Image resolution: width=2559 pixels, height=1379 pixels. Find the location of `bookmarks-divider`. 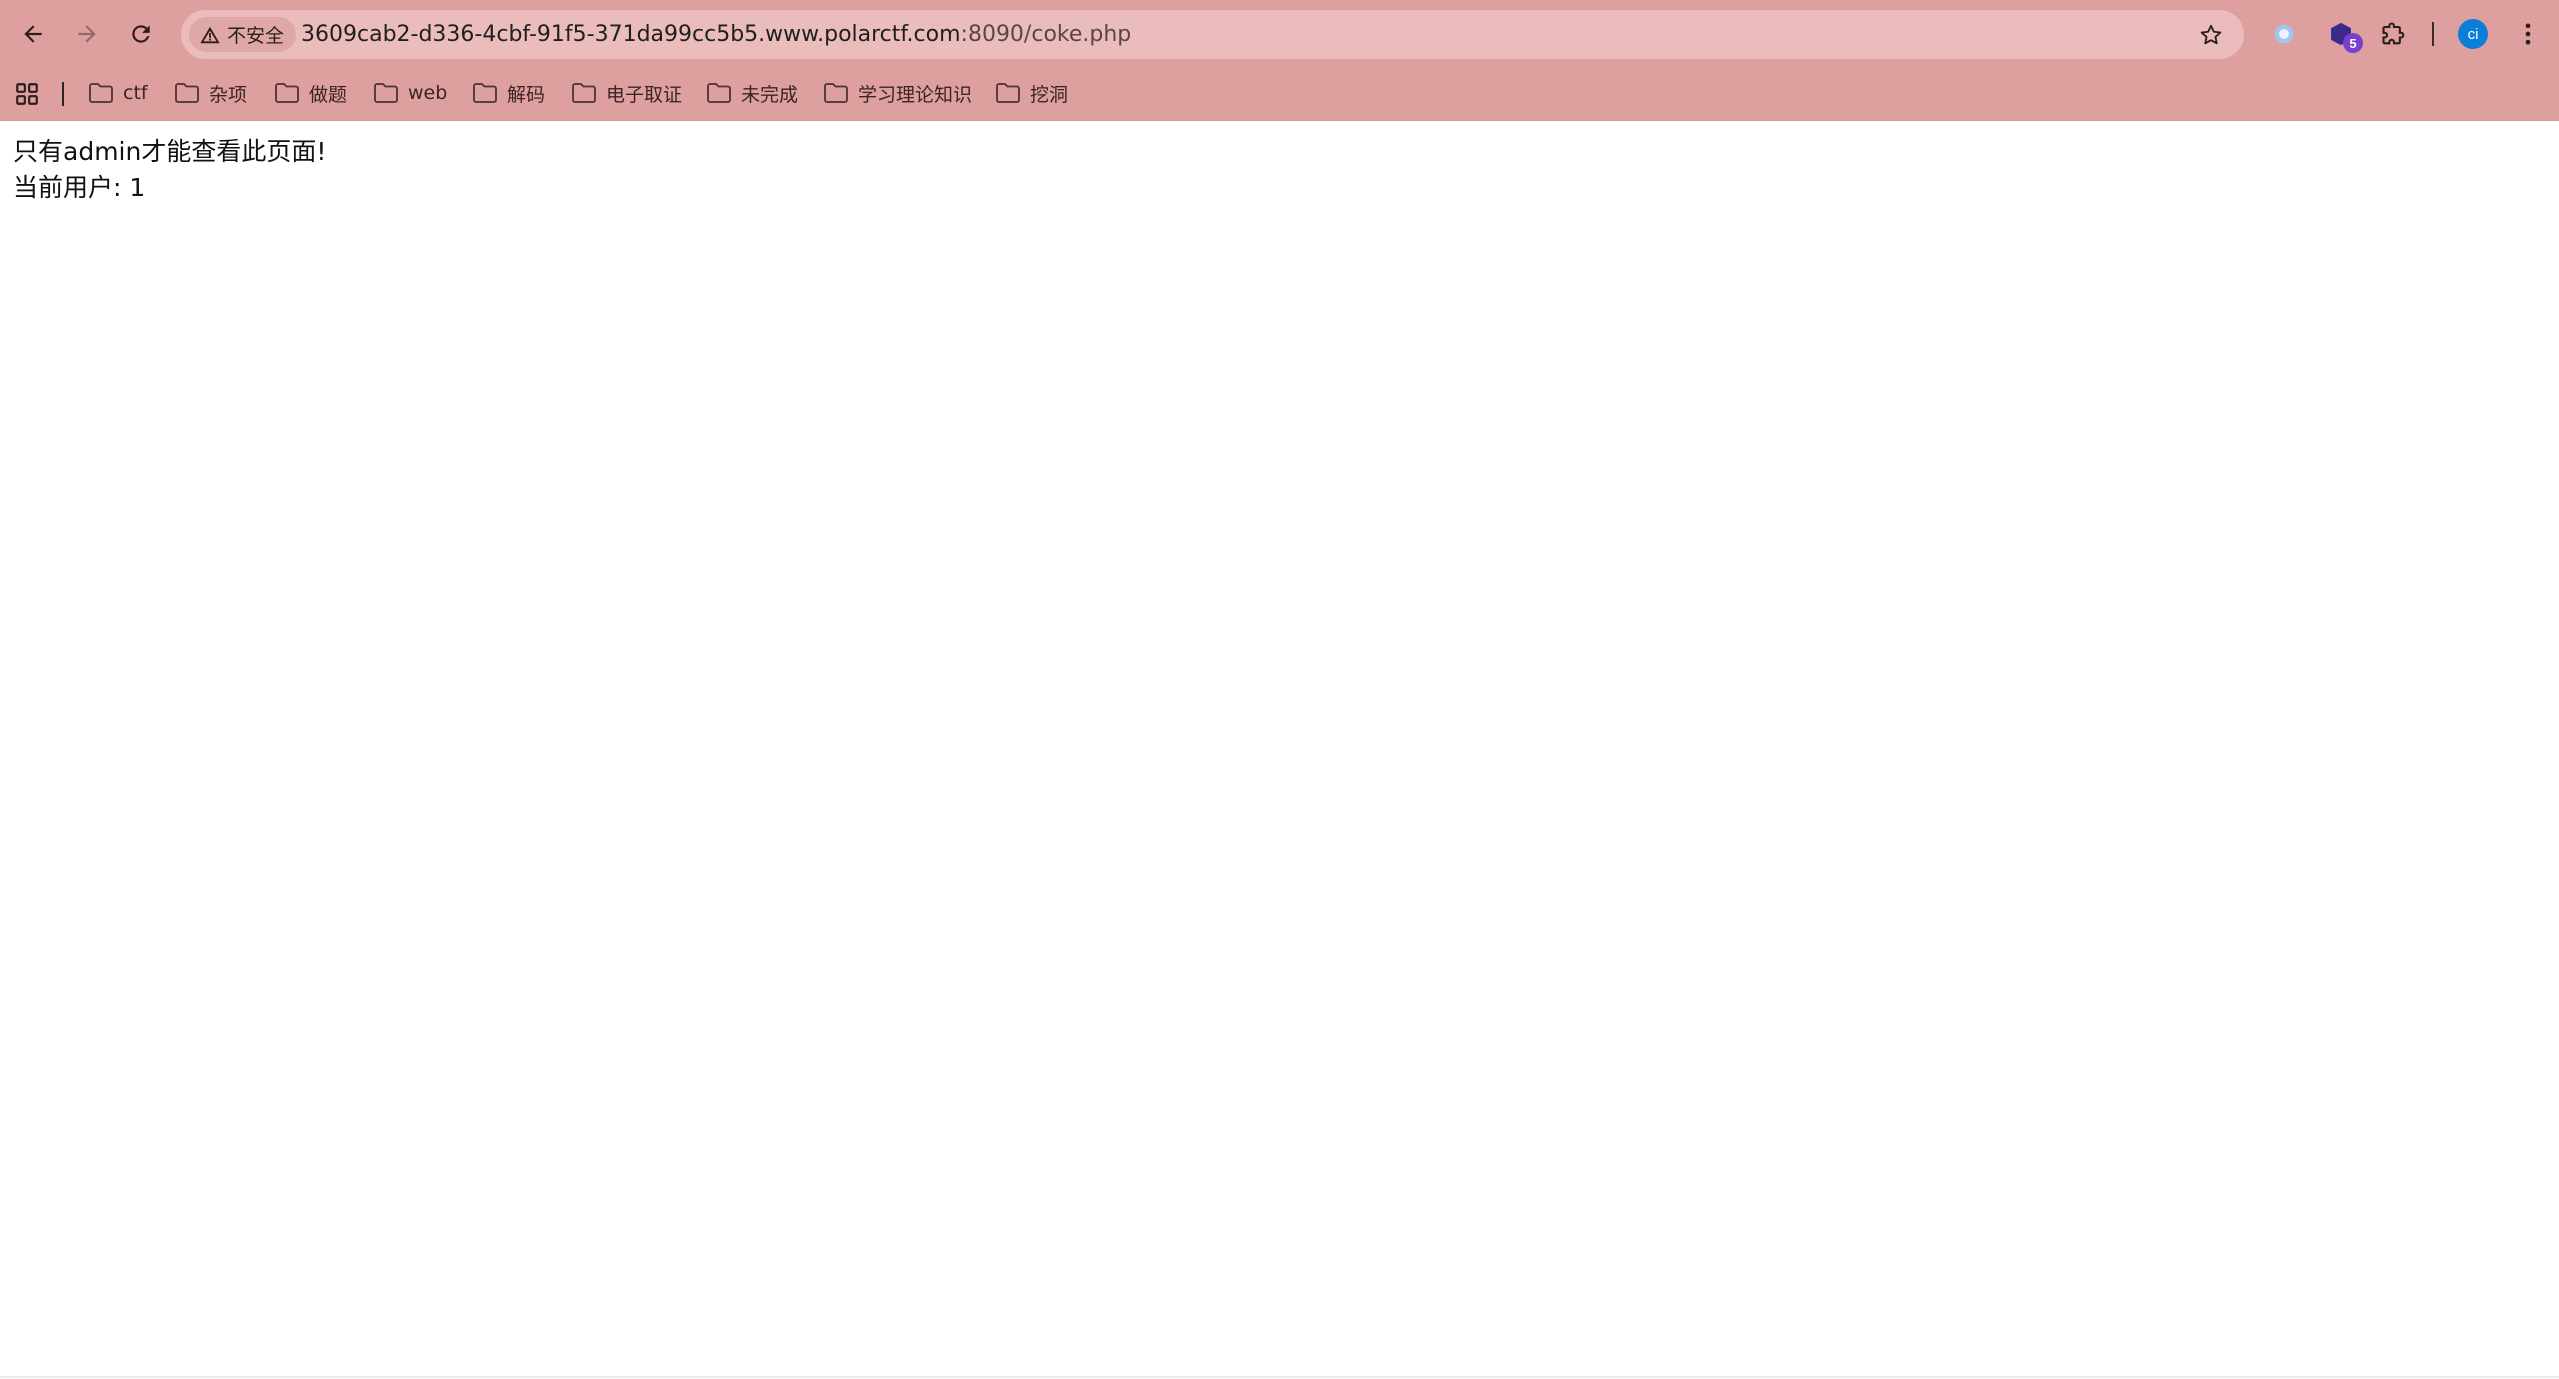

bookmarks-divider is located at coordinates (63, 94).